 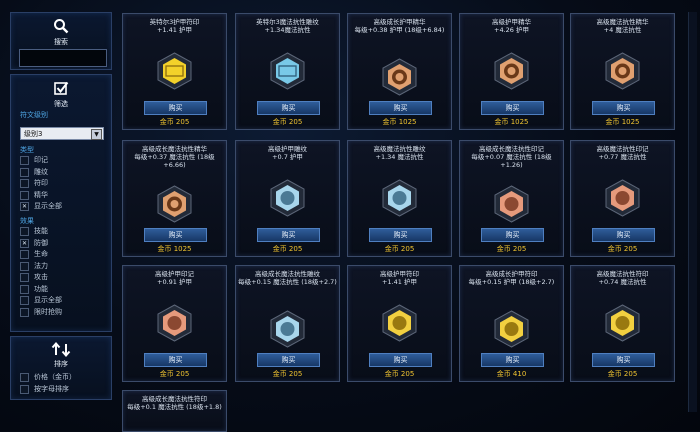 What do you see at coordinates (622, 71) in the screenshot?
I see `rune-card: 高级魔法抗性精华 +4 魔法抗性 购买 金币 1025` at bounding box center [622, 71].